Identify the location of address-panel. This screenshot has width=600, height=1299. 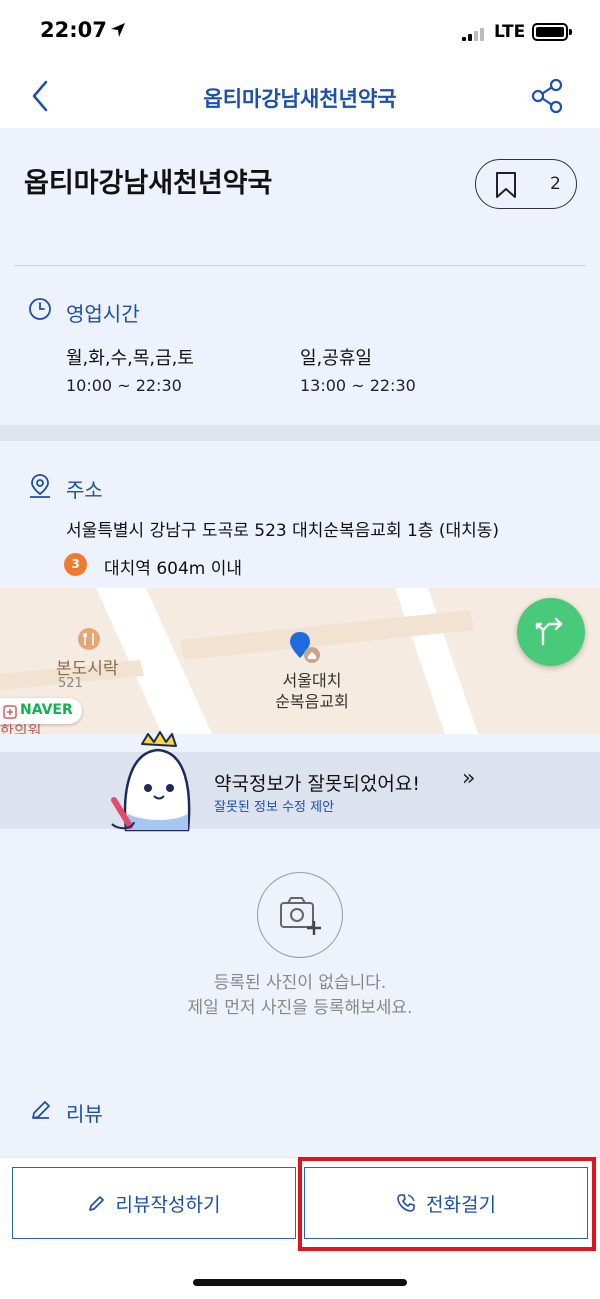
(300, 514).